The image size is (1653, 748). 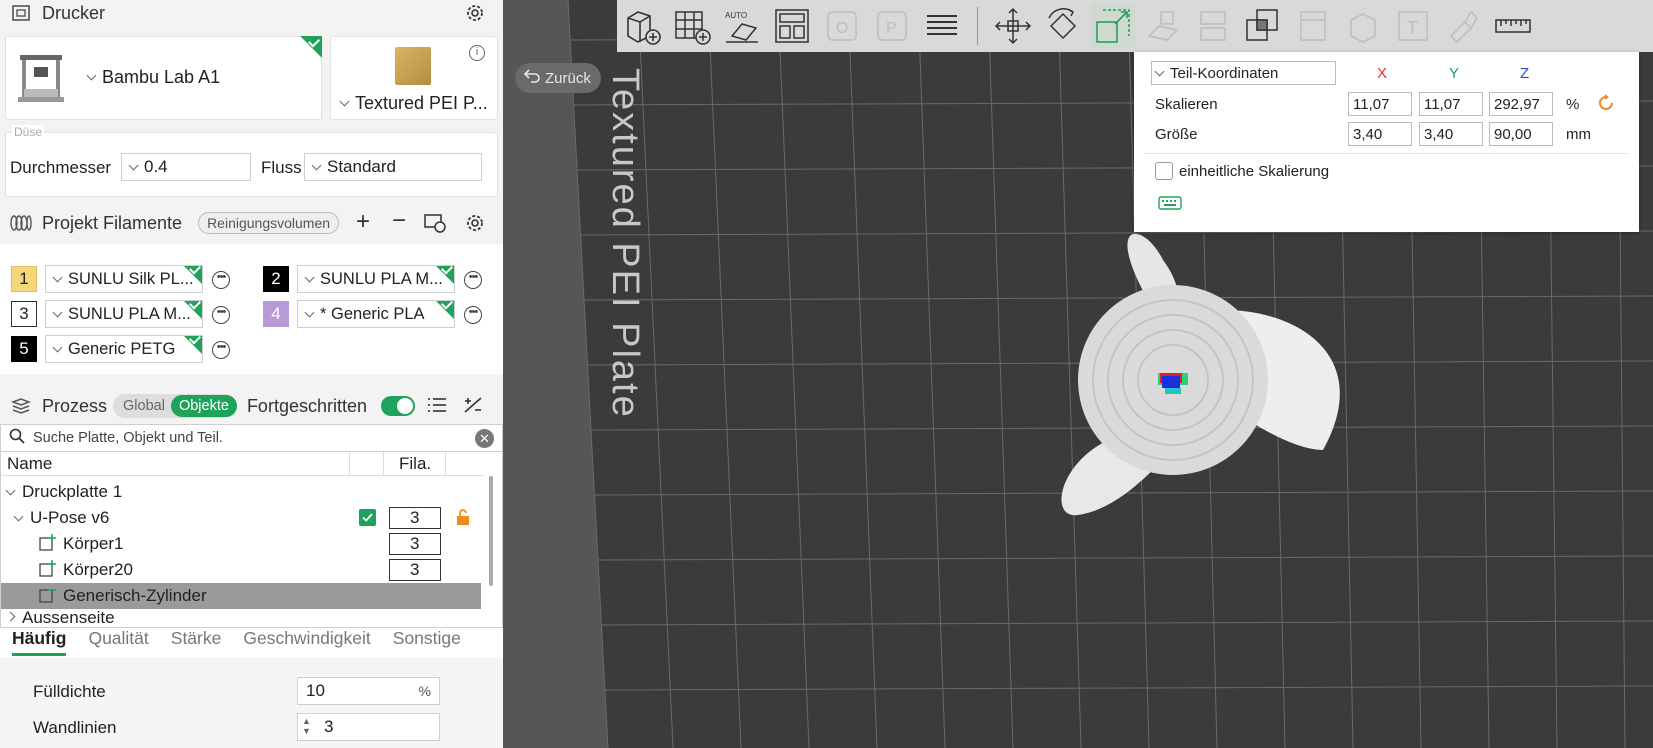 I want to click on filament-name: Generic PETG, so click(x=122, y=348).